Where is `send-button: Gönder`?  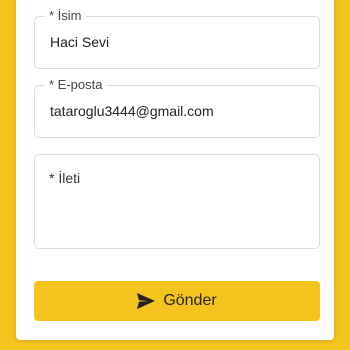 send-button: Gönder is located at coordinates (177, 301).